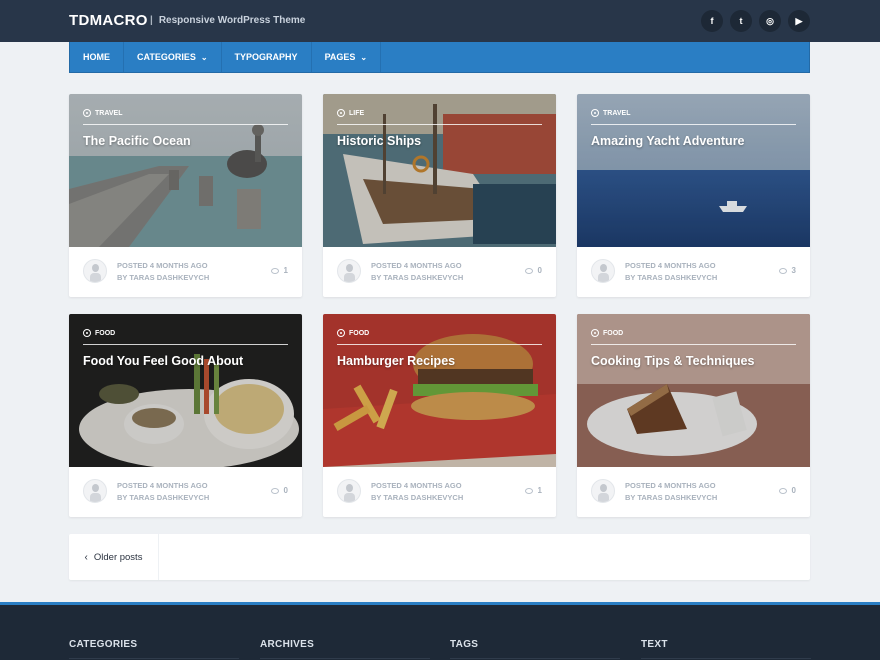 The width and height of the screenshot is (880, 660). I want to click on post-title: The Pacific Ocean, so click(137, 141).